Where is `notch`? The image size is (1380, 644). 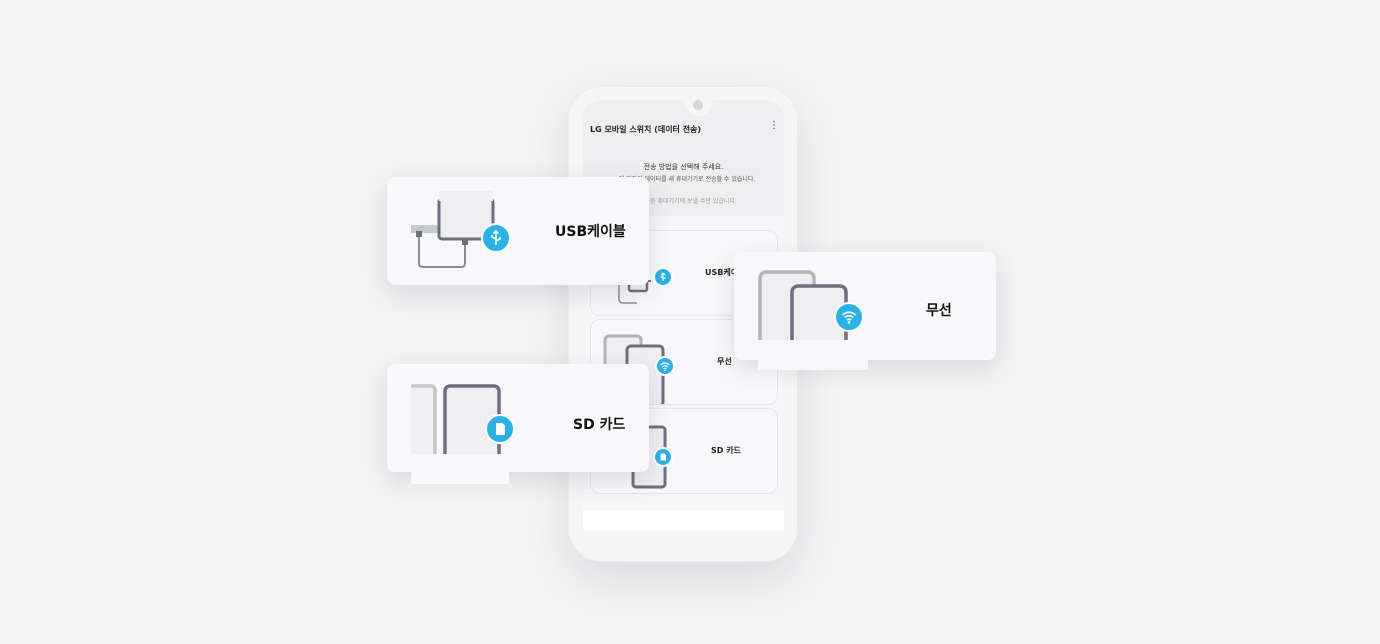
notch is located at coordinates (698, 108).